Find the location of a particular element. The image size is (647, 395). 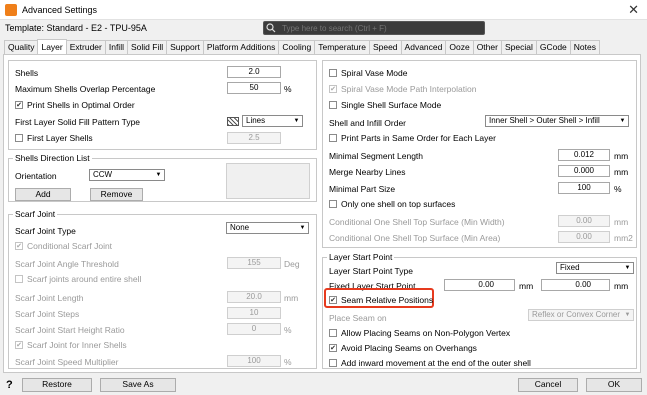

app-icon is located at coordinates (11, 10).